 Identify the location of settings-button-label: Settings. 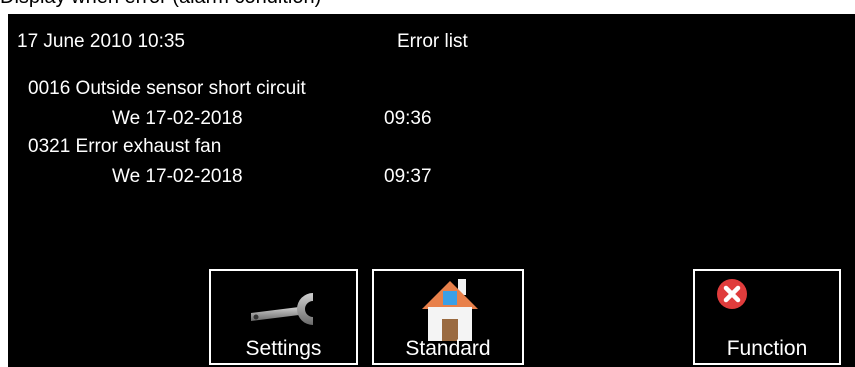
(283, 348).